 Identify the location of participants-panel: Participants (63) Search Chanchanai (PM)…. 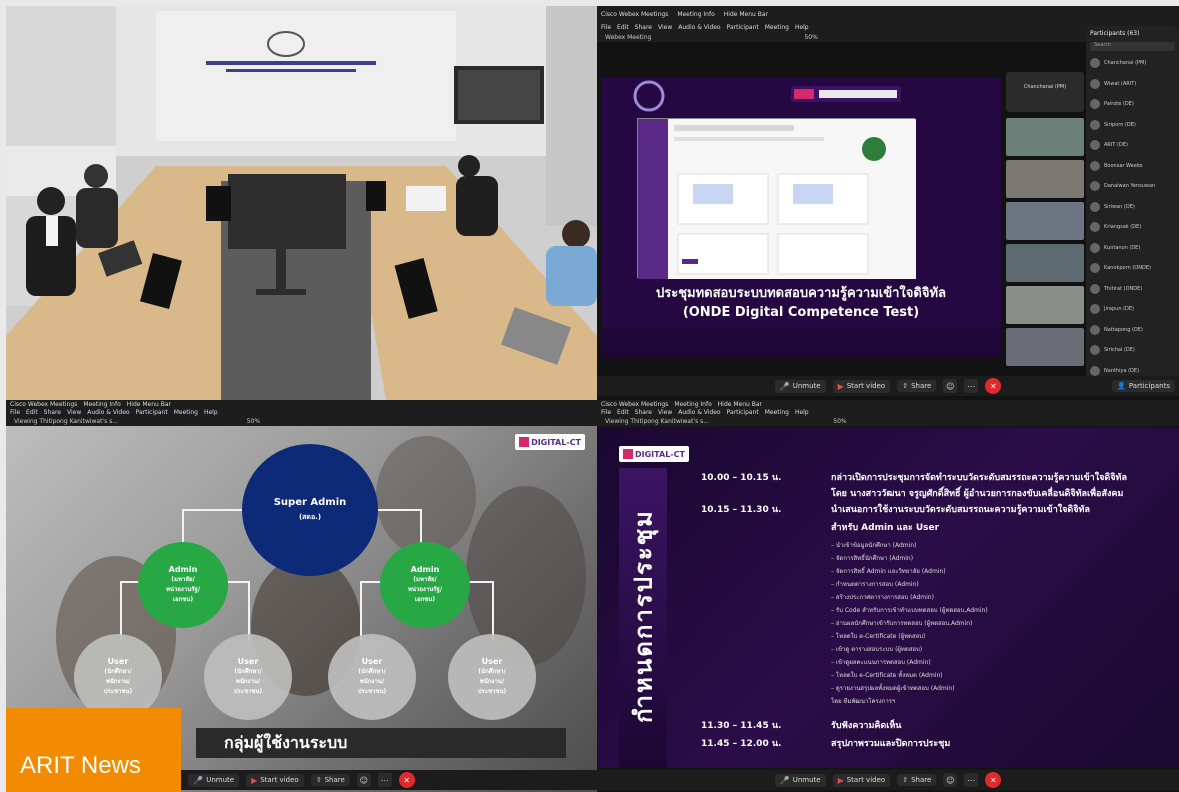
(1132, 211).